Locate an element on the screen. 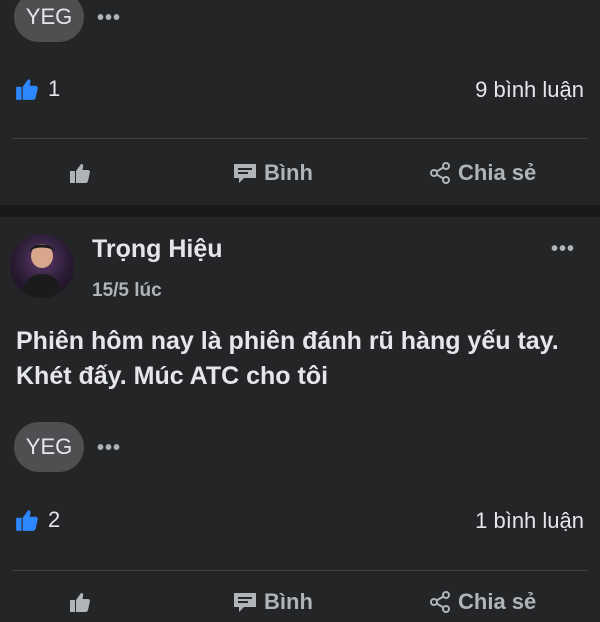 The image size is (600, 622). like-count: 1 is located at coordinates (54, 88).